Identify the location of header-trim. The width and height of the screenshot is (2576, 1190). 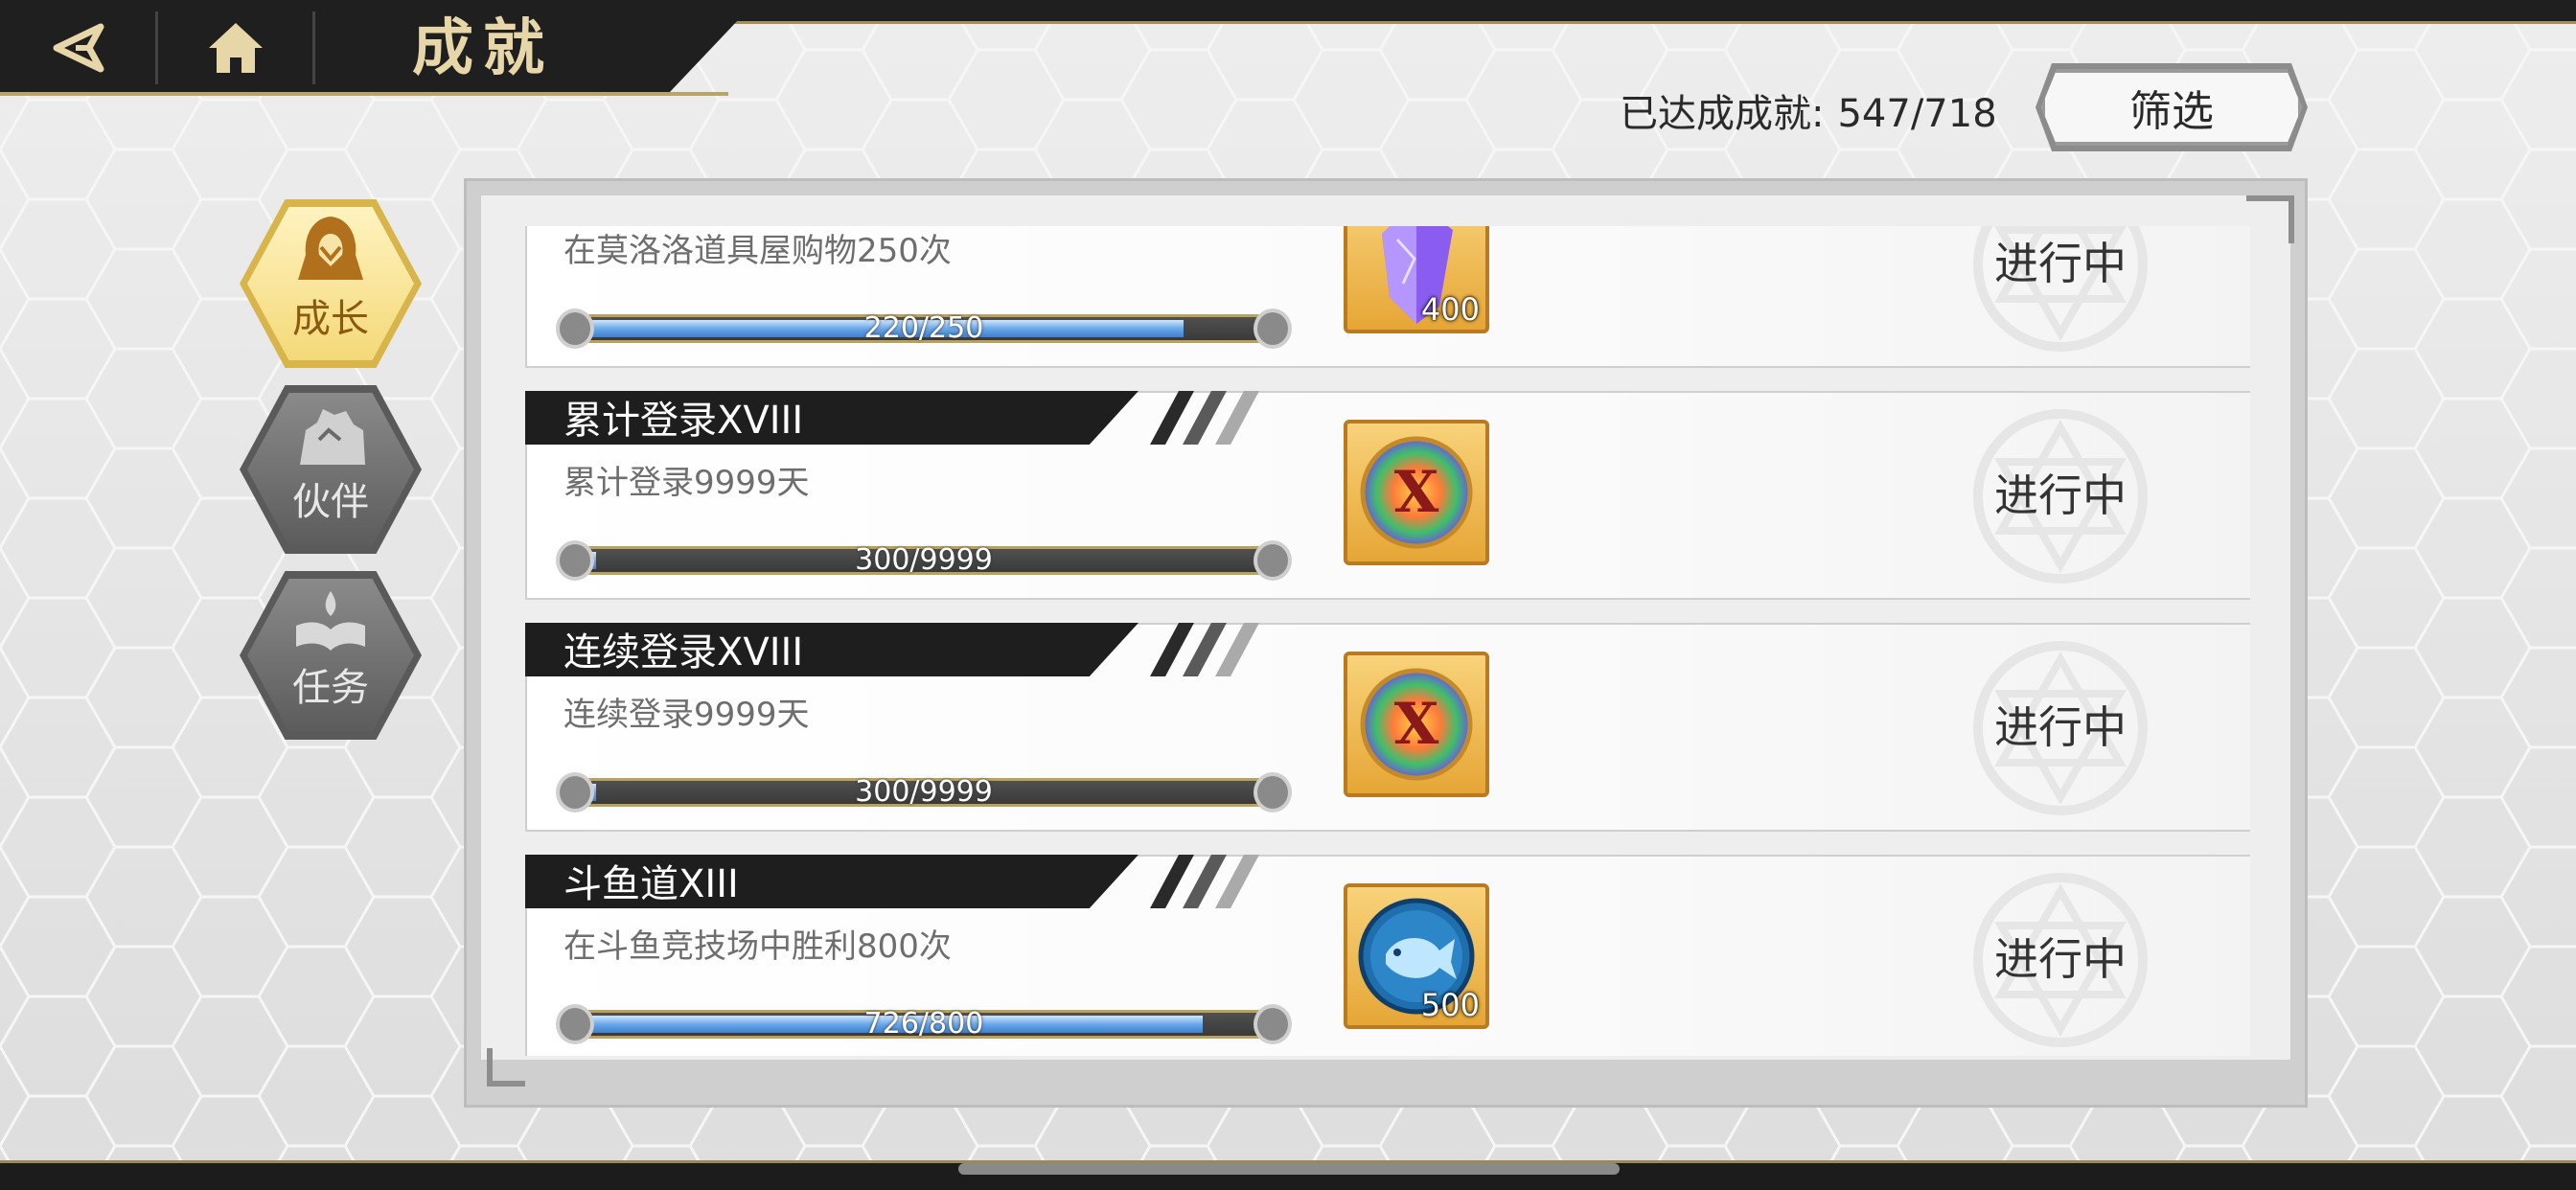
(364, 94).